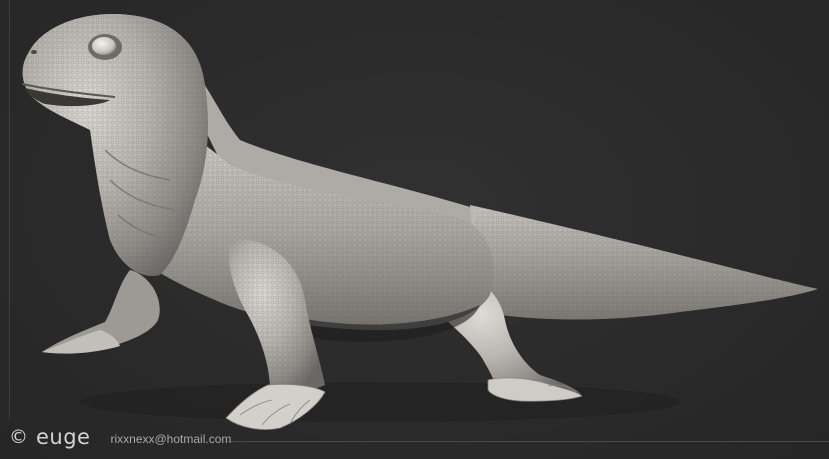  Describe the element at coordinates (171, 439) in the screenshot. I see `artist-email: rixxnexx@hotmail.com` at that location.